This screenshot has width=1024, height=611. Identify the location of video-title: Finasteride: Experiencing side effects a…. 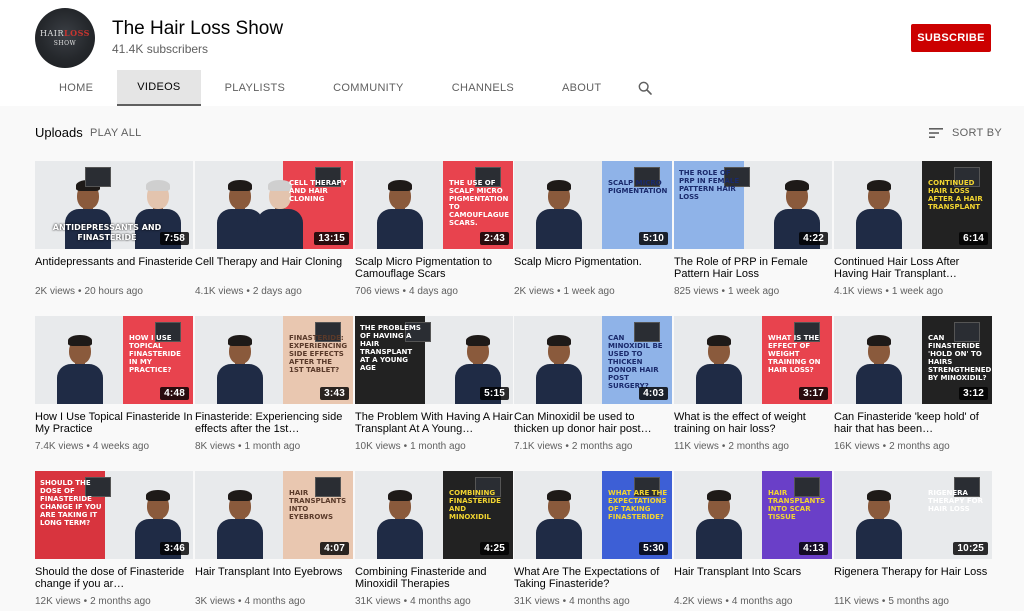
(274, 423).